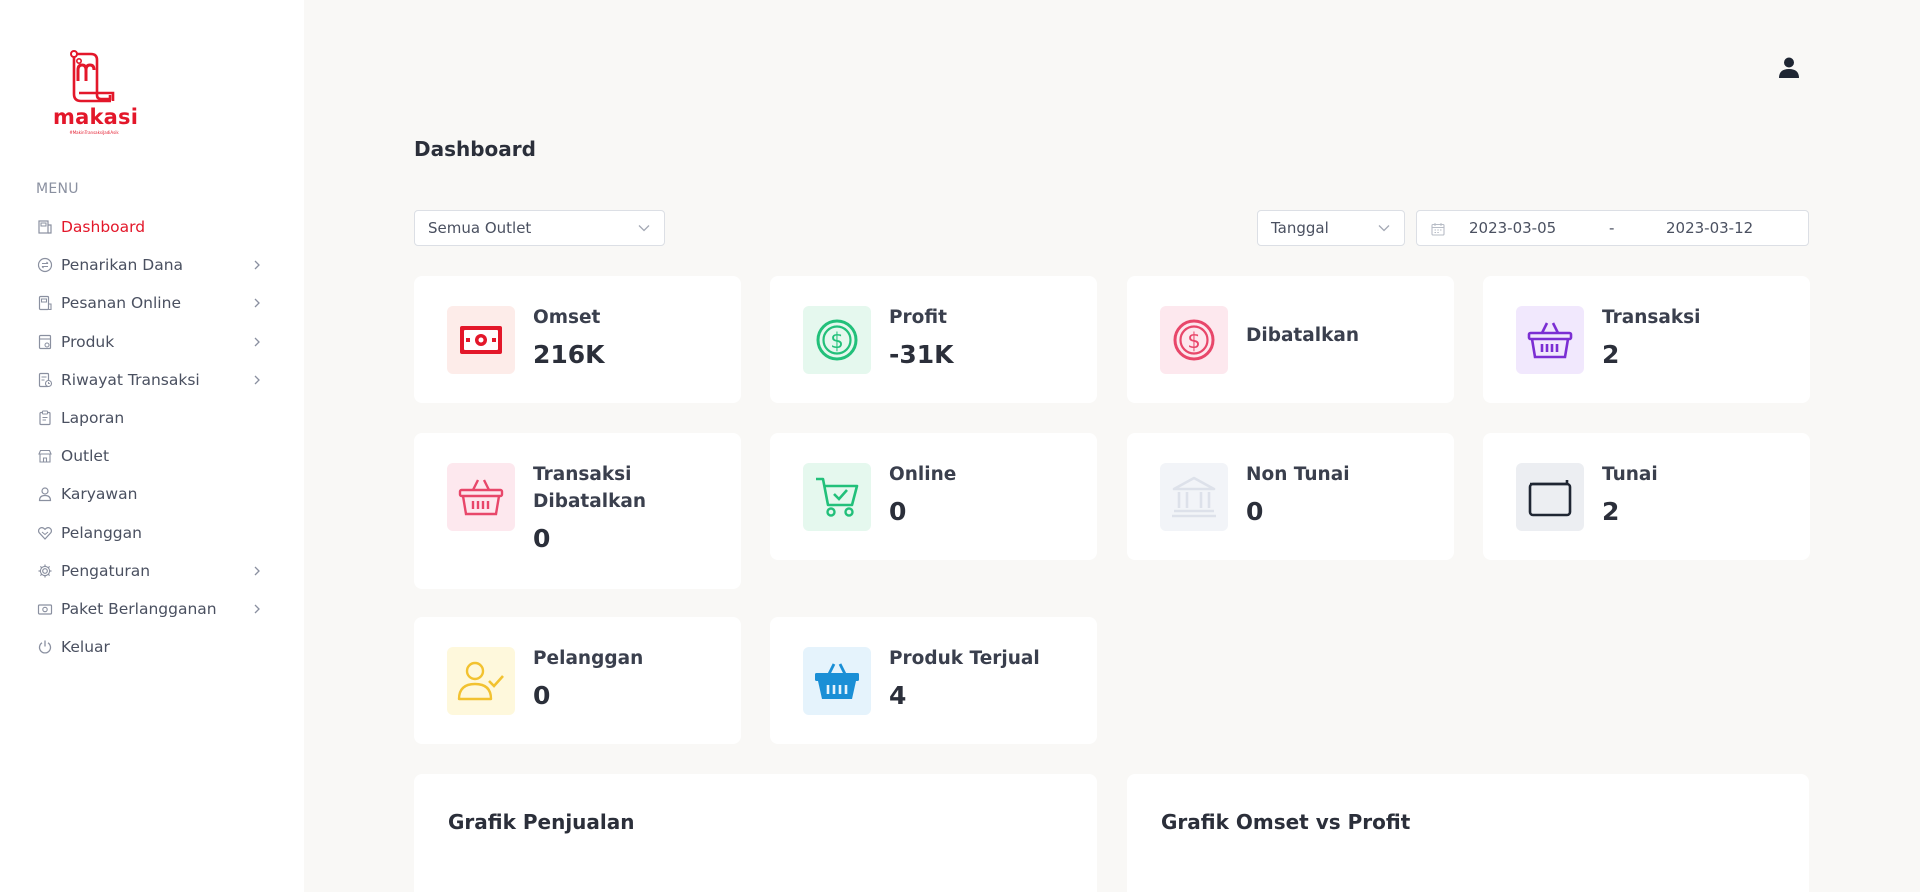  Describe the element at coordinates (93, 418) in the screenshot. I see `sidebar-item-label: Laporan` at that location.